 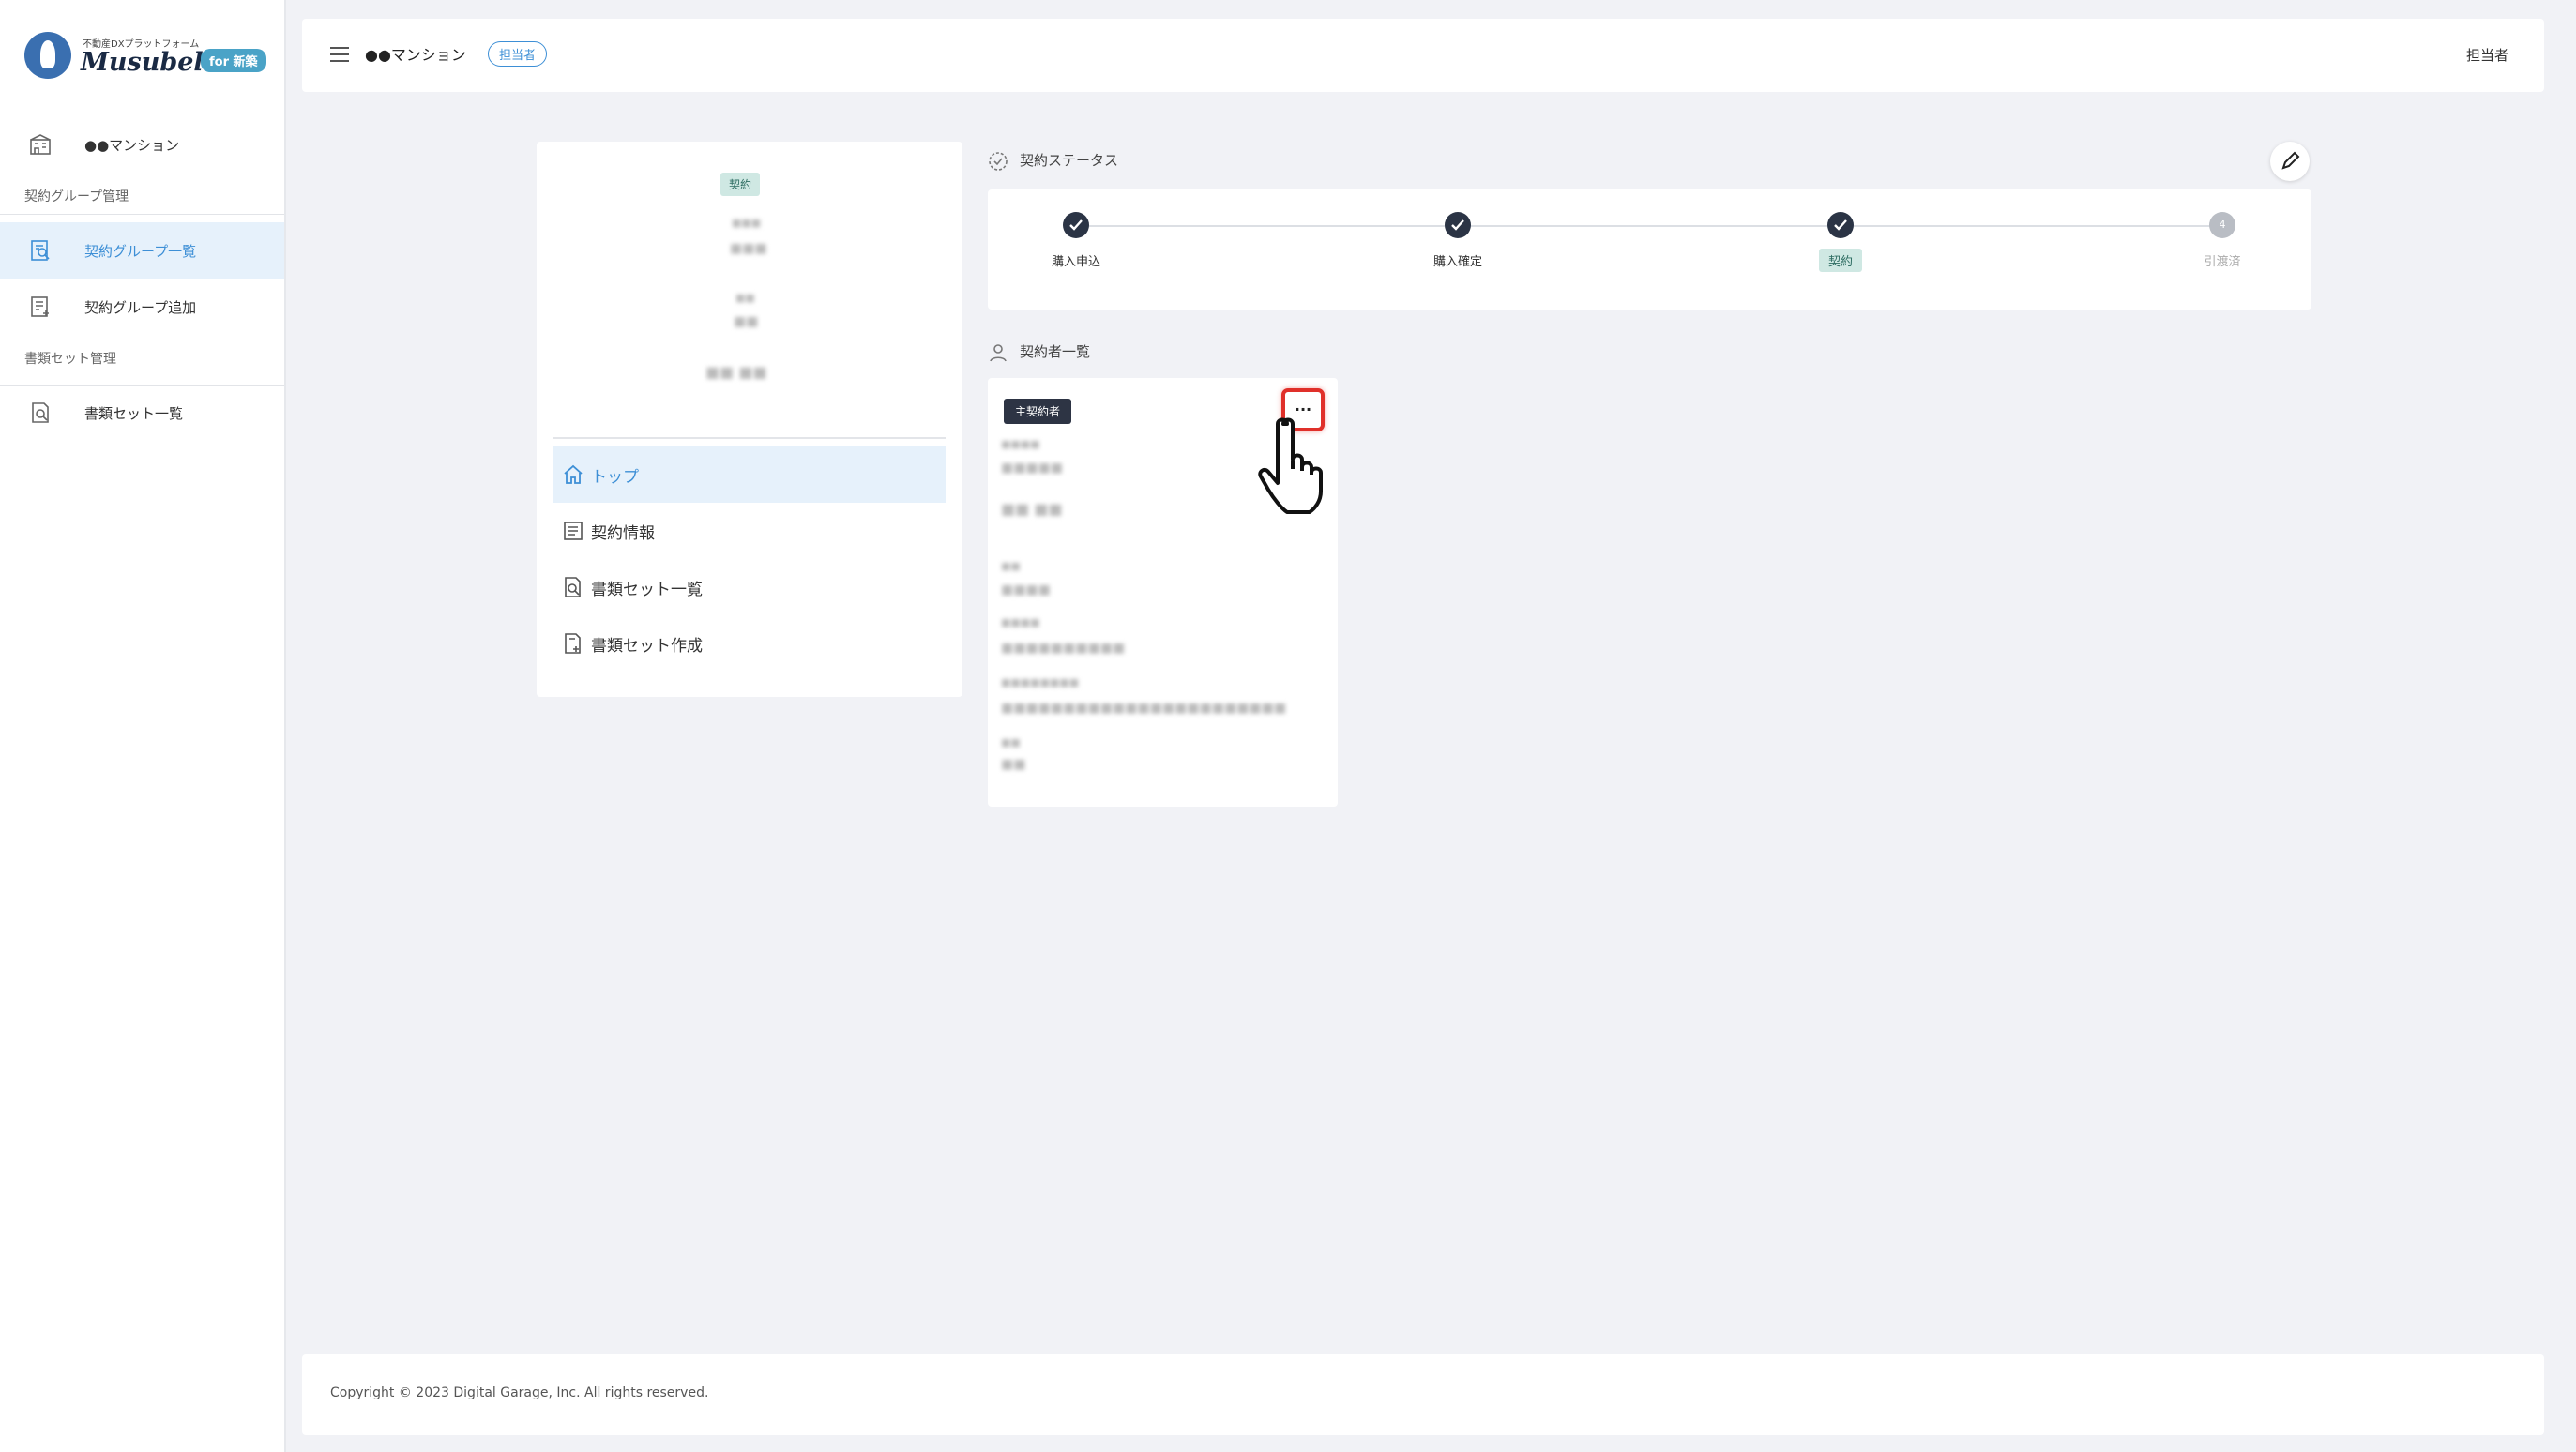 I want to click on user-name: 担当者, so click(x=2487, y=55).